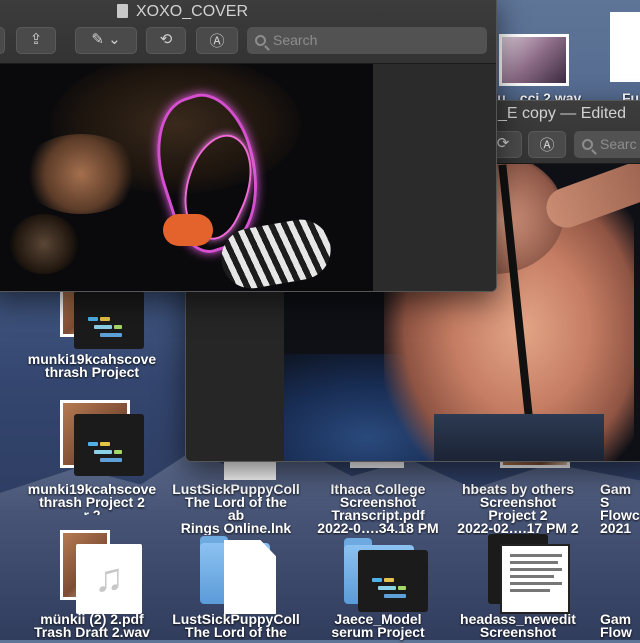  What do you see at coordinates (367, 40) in the screenshot?
I see `search-field: Search` at bounding box center [367, 40].